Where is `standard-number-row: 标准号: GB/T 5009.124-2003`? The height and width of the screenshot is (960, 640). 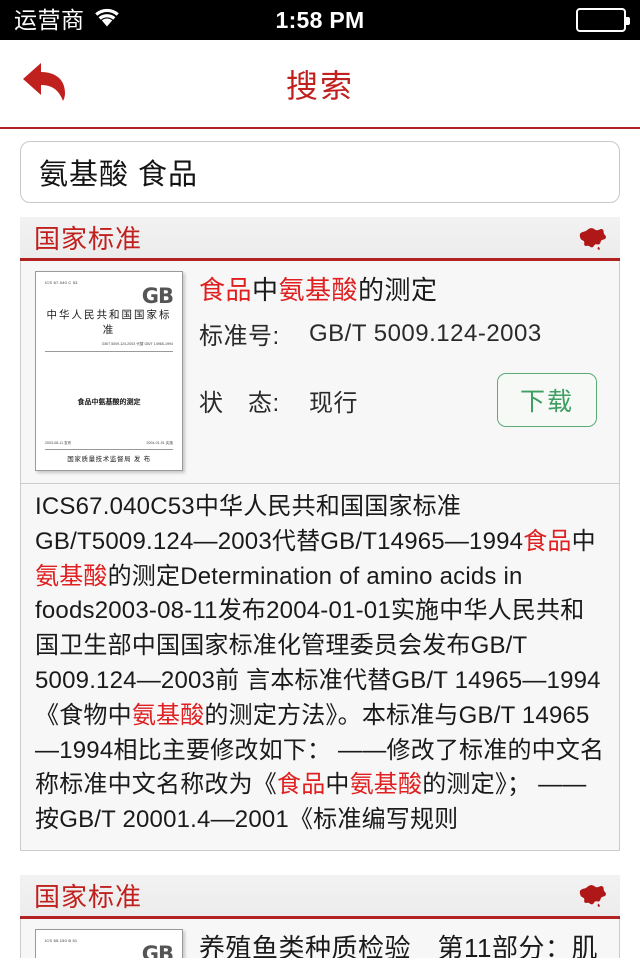 standard-number-row: 标准号: GB/T 5009.124-2003 is located at coordinates (402, 333).